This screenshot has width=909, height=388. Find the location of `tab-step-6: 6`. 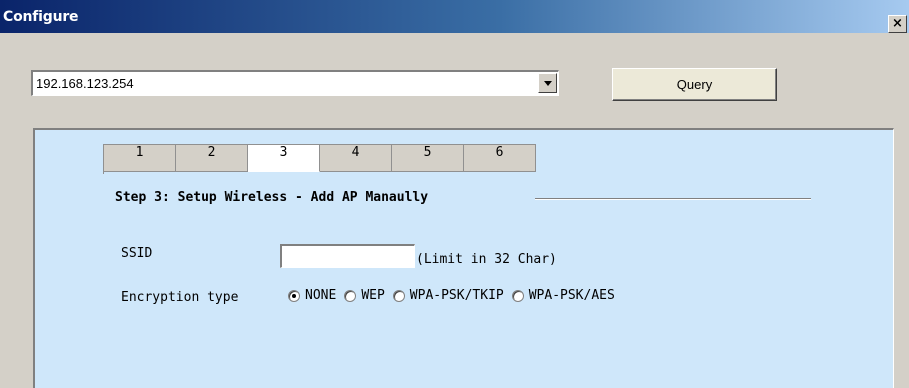

tab-step-6: 6 is located at coordinates (500, 158).